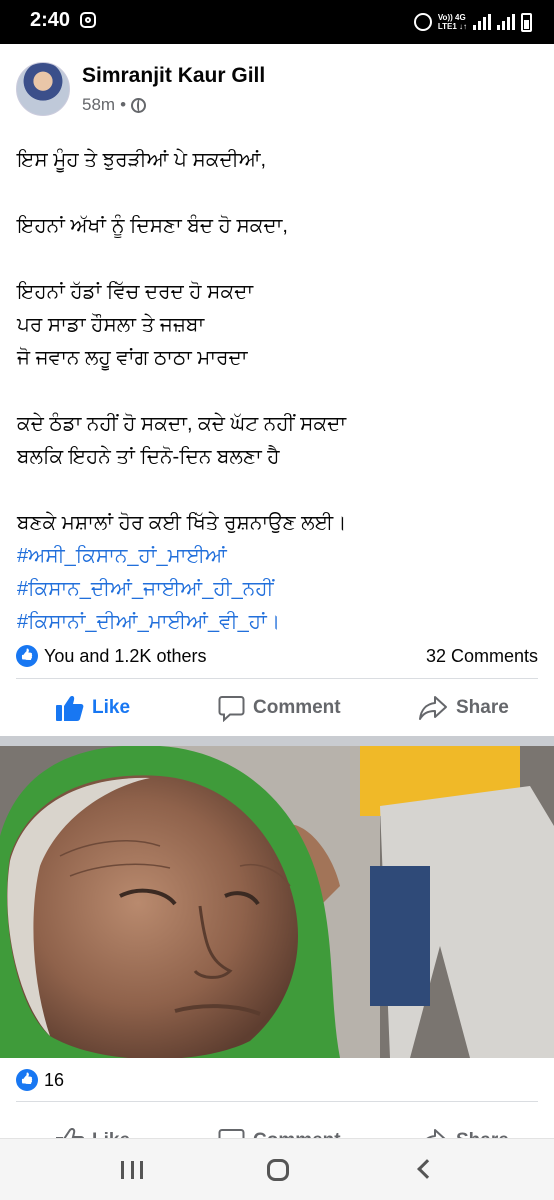  What do you see at coordinates (148, 622) in the screenshot?
I see `hashtag-link: #ਕਿਸਾਨਾਂ_ਦੀਆਂ_ਮਾਈਆਂ_ਵੀ_ਹਾਂ।` at bounding box center [148, 622].